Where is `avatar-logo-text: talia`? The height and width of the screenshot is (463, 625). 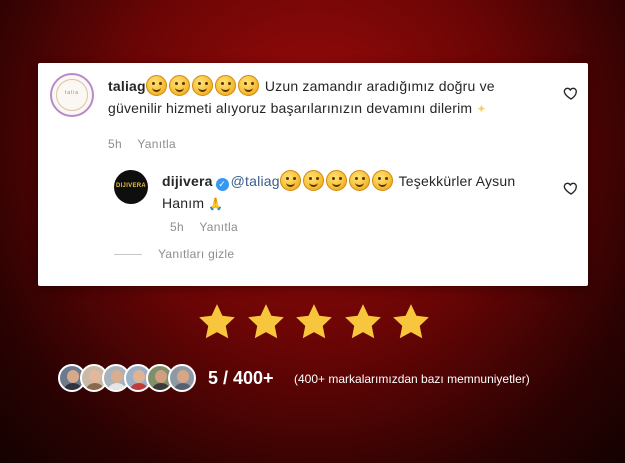 avatar-logo-text: talia is located at coordinates (72, 93).